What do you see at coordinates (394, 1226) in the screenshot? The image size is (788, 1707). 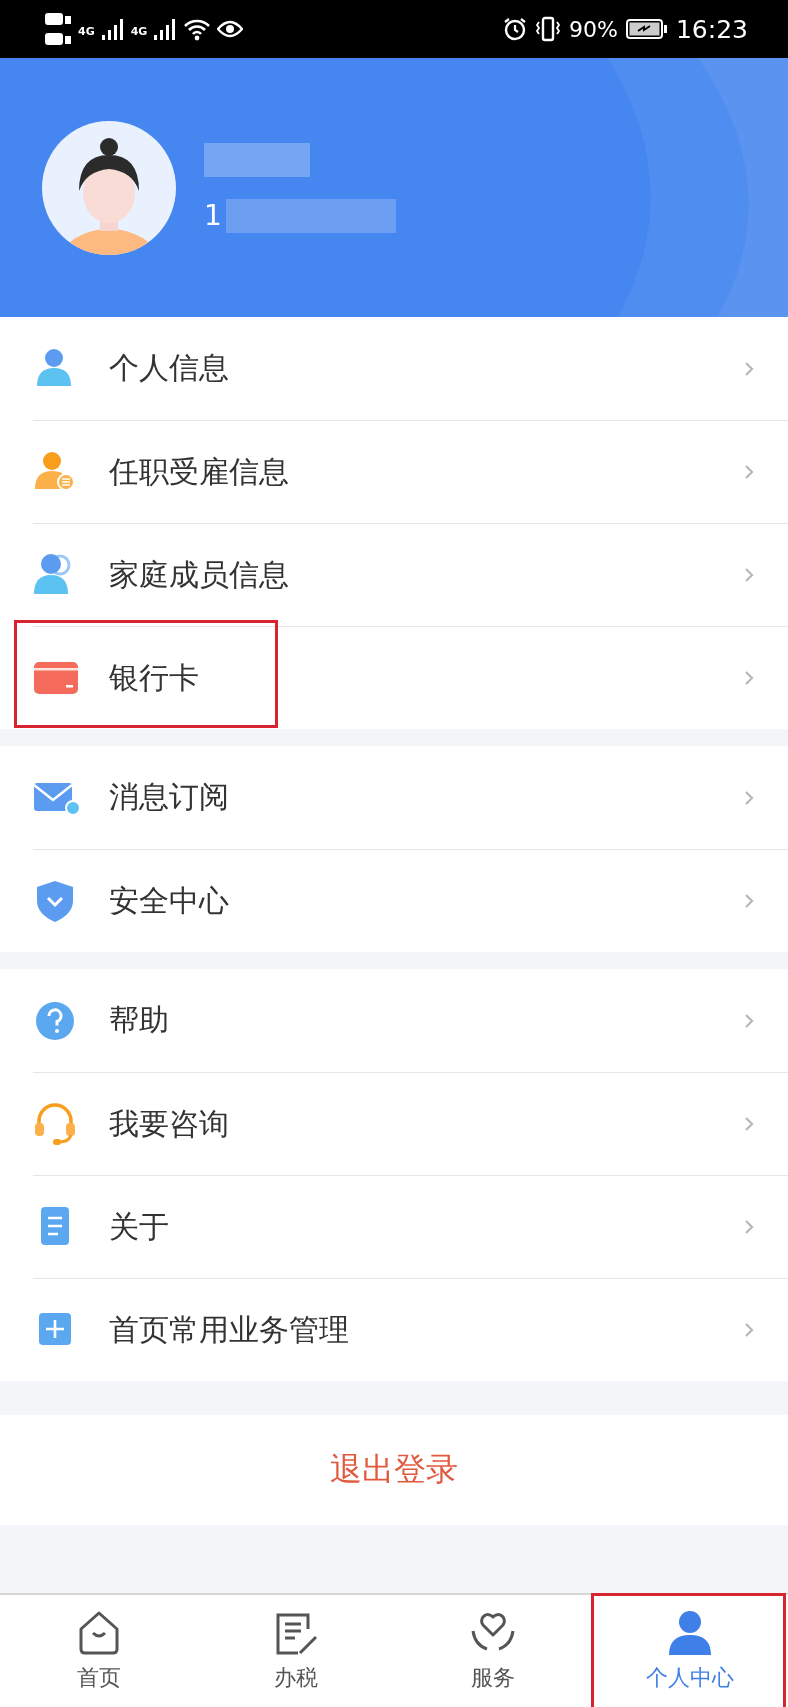 I see `menu-item: 关于` at bounding box center [394, 1226].